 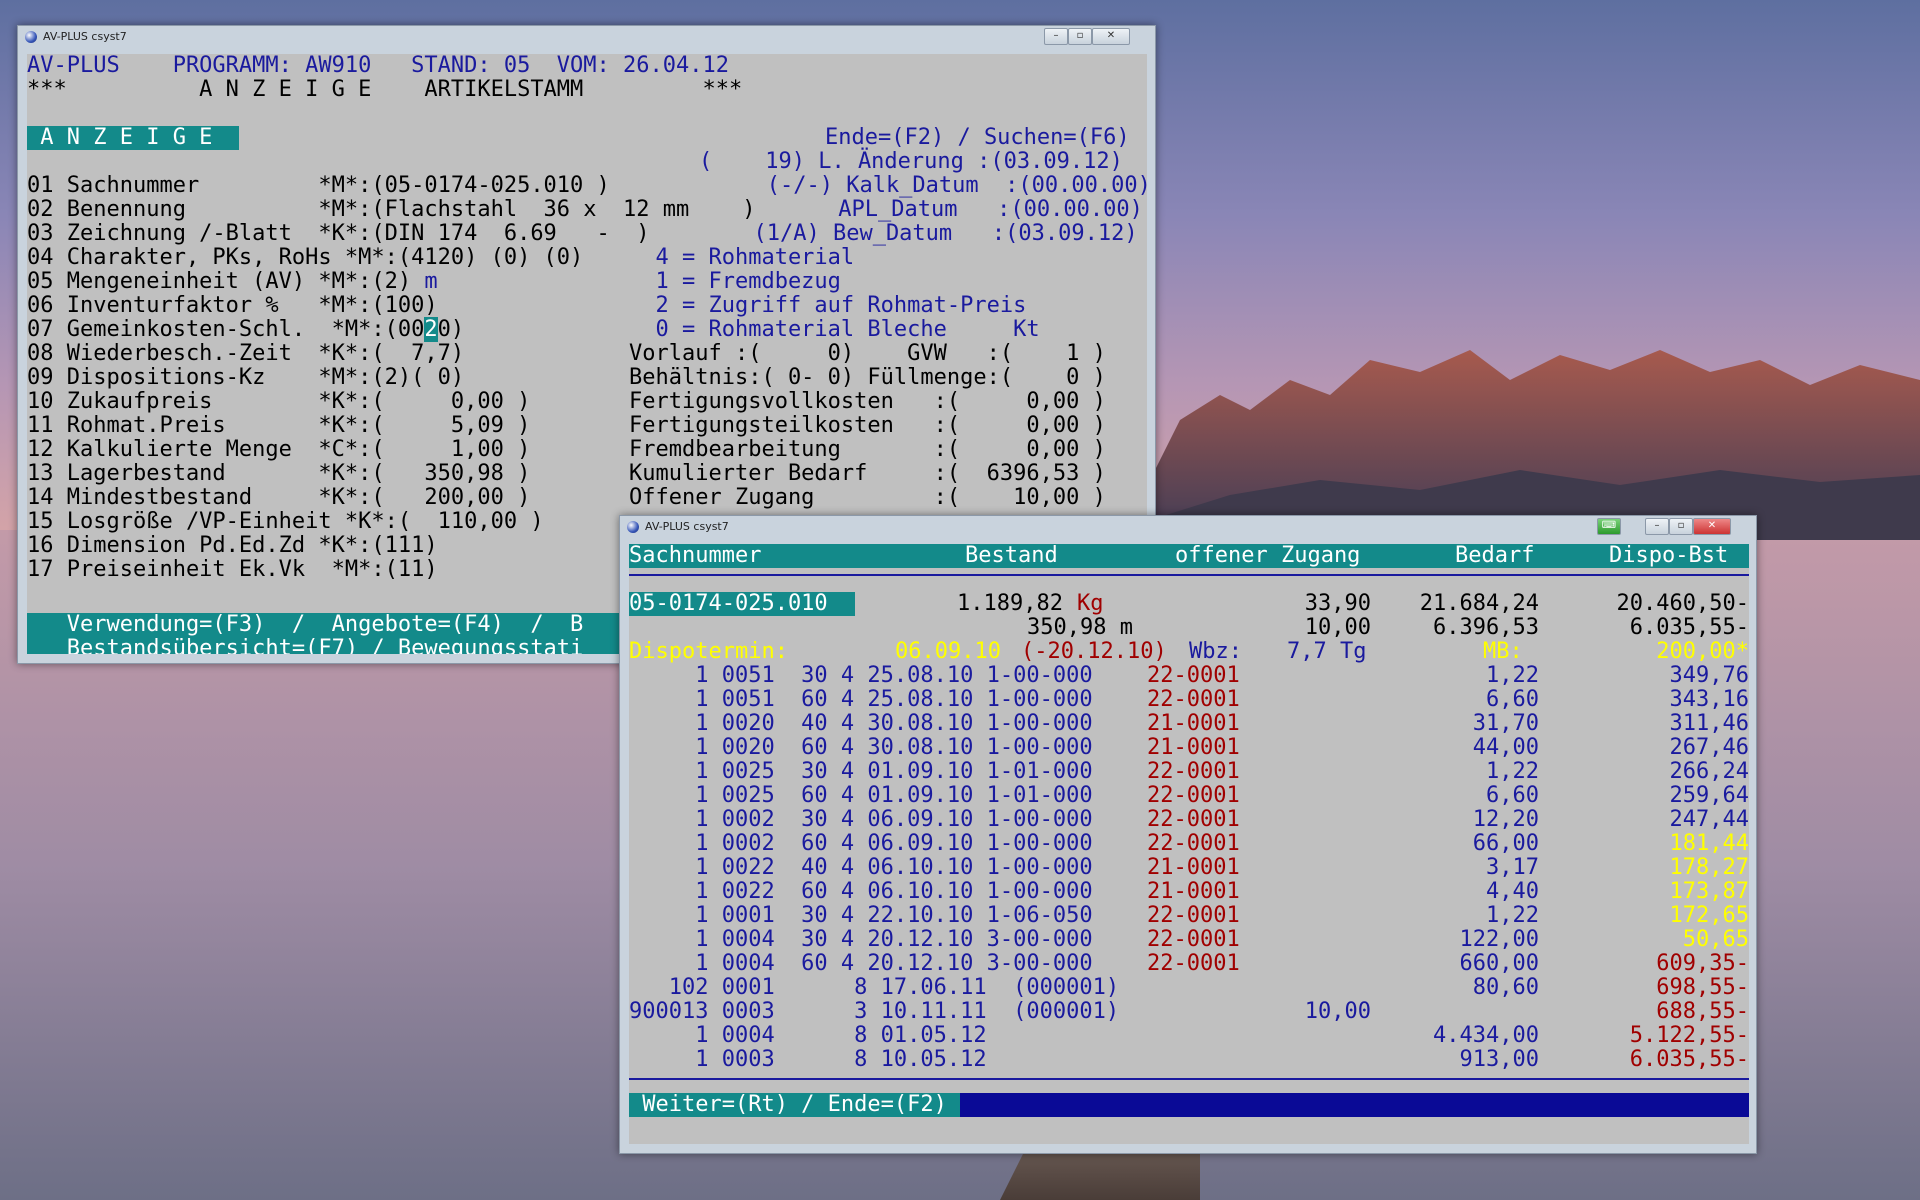 I want to click on field-info: APL_Datum :(00.00.00), so click(x=984, y=209).